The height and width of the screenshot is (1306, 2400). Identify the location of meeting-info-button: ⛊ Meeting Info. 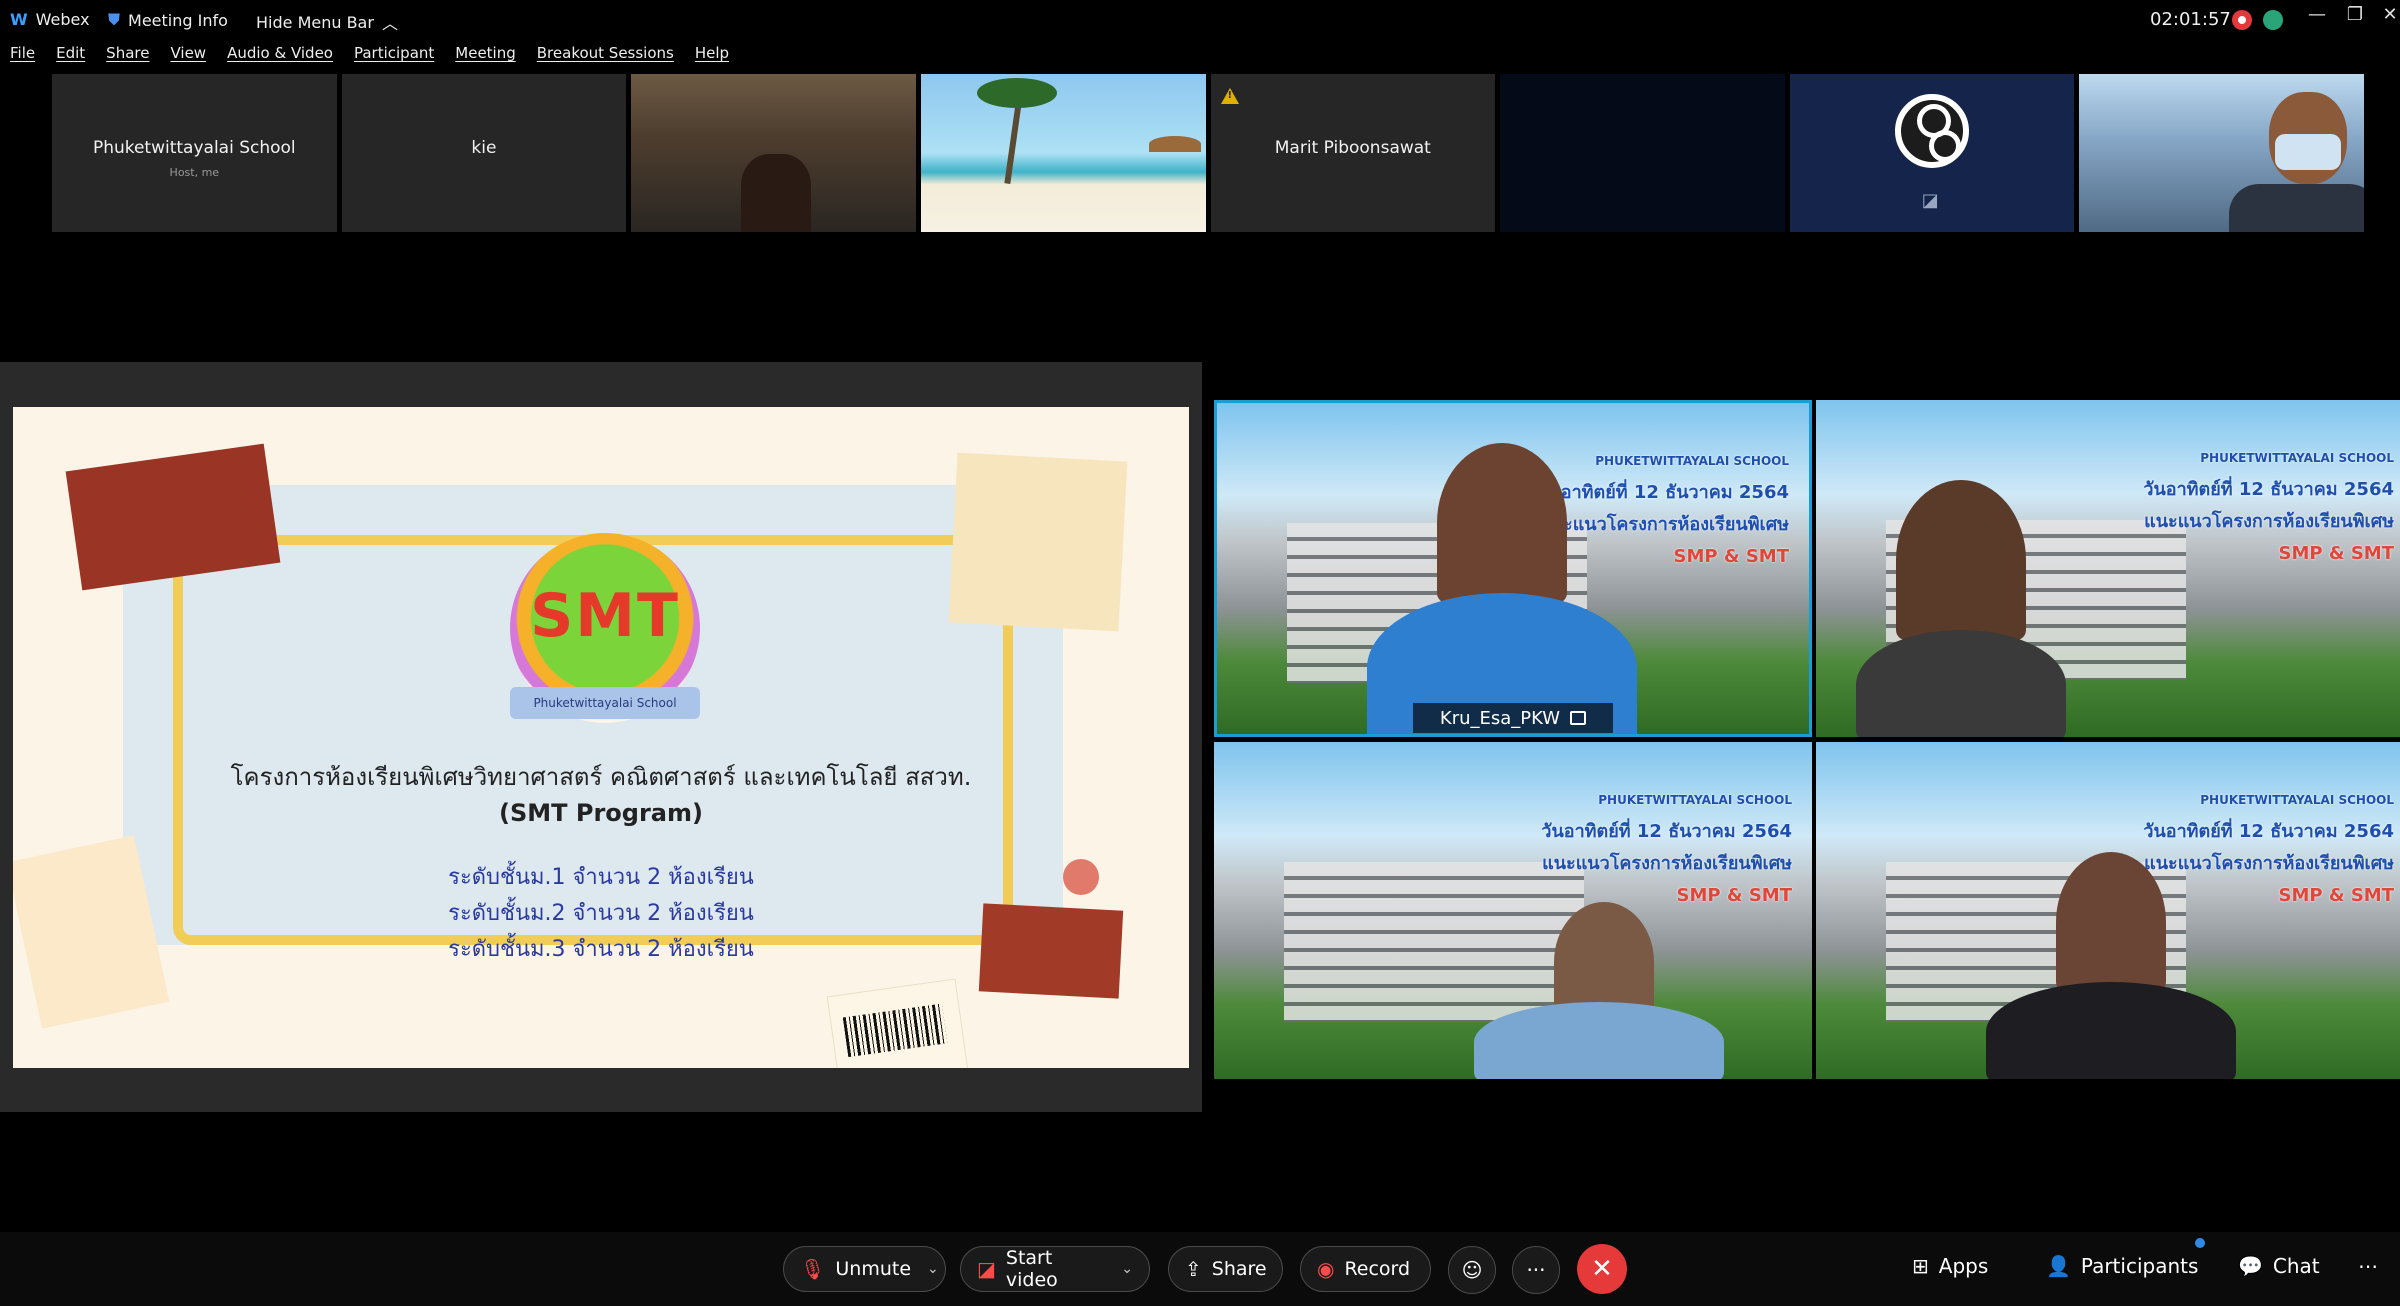
(168, 20).